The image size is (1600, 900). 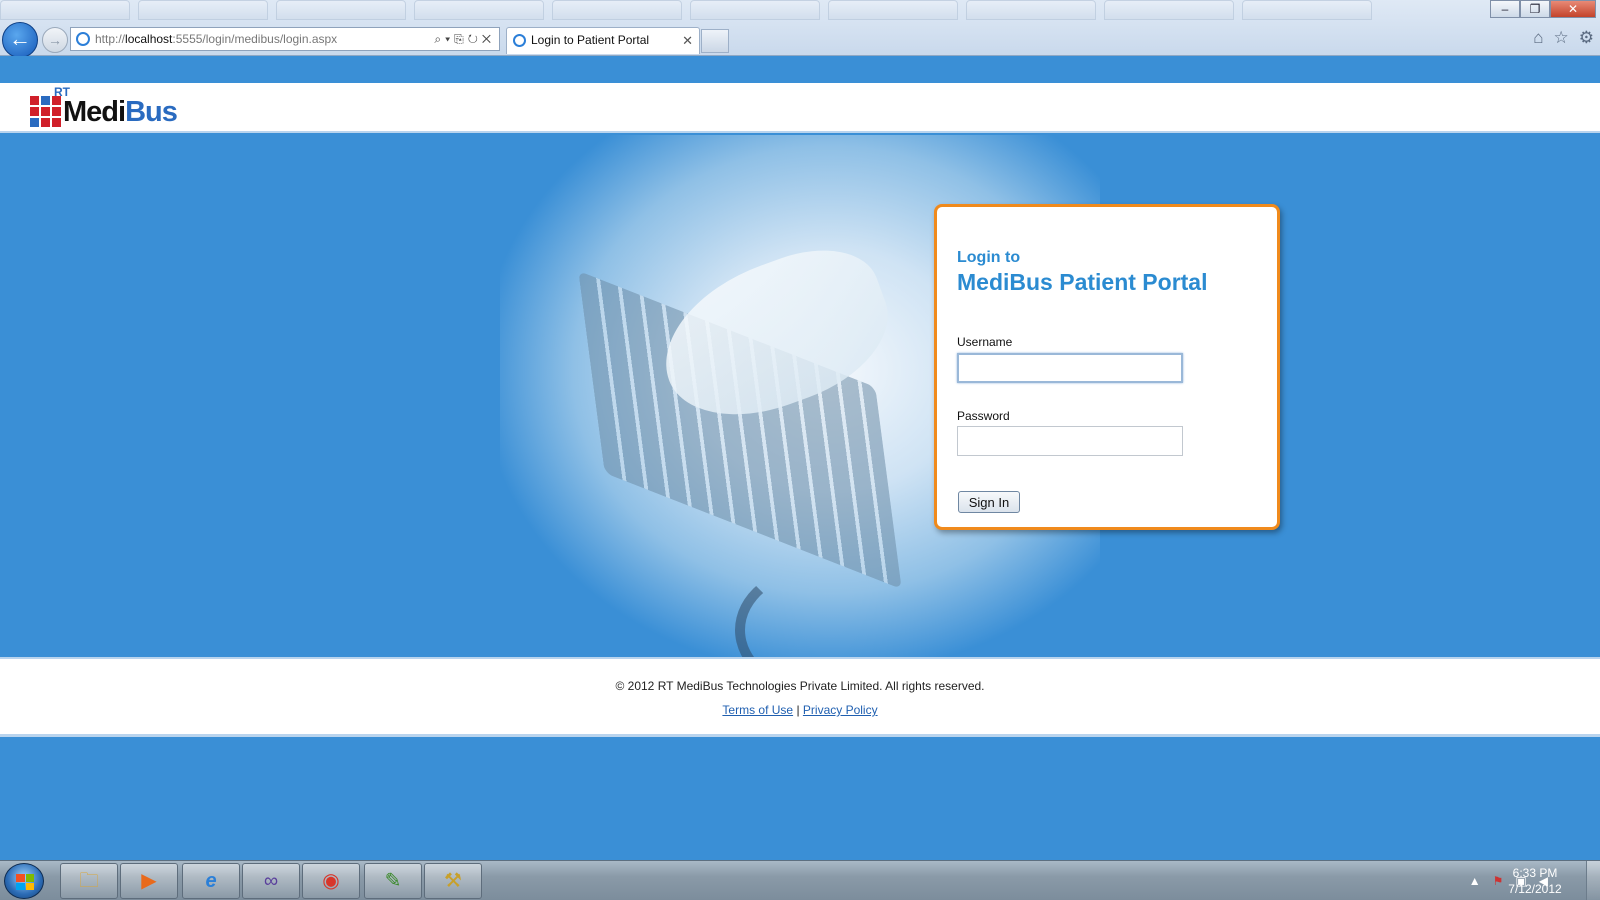 I want to click on start-button, so click(x=24, y=881).